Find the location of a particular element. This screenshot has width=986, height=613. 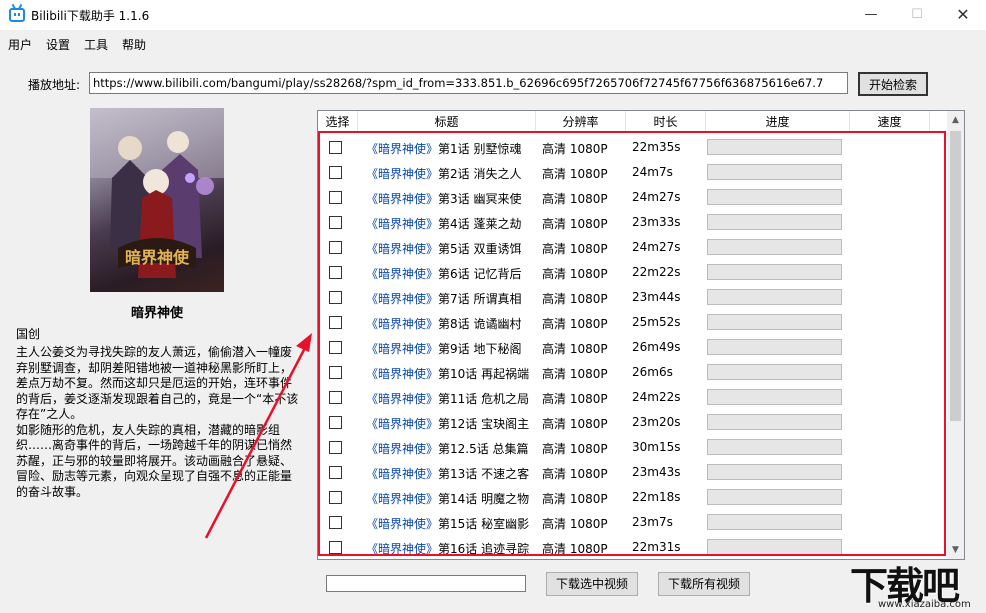

table-row: 《暗界神使》第2话 消失之人 高清 1080P 24m7s is located at coordinates (633, 173).